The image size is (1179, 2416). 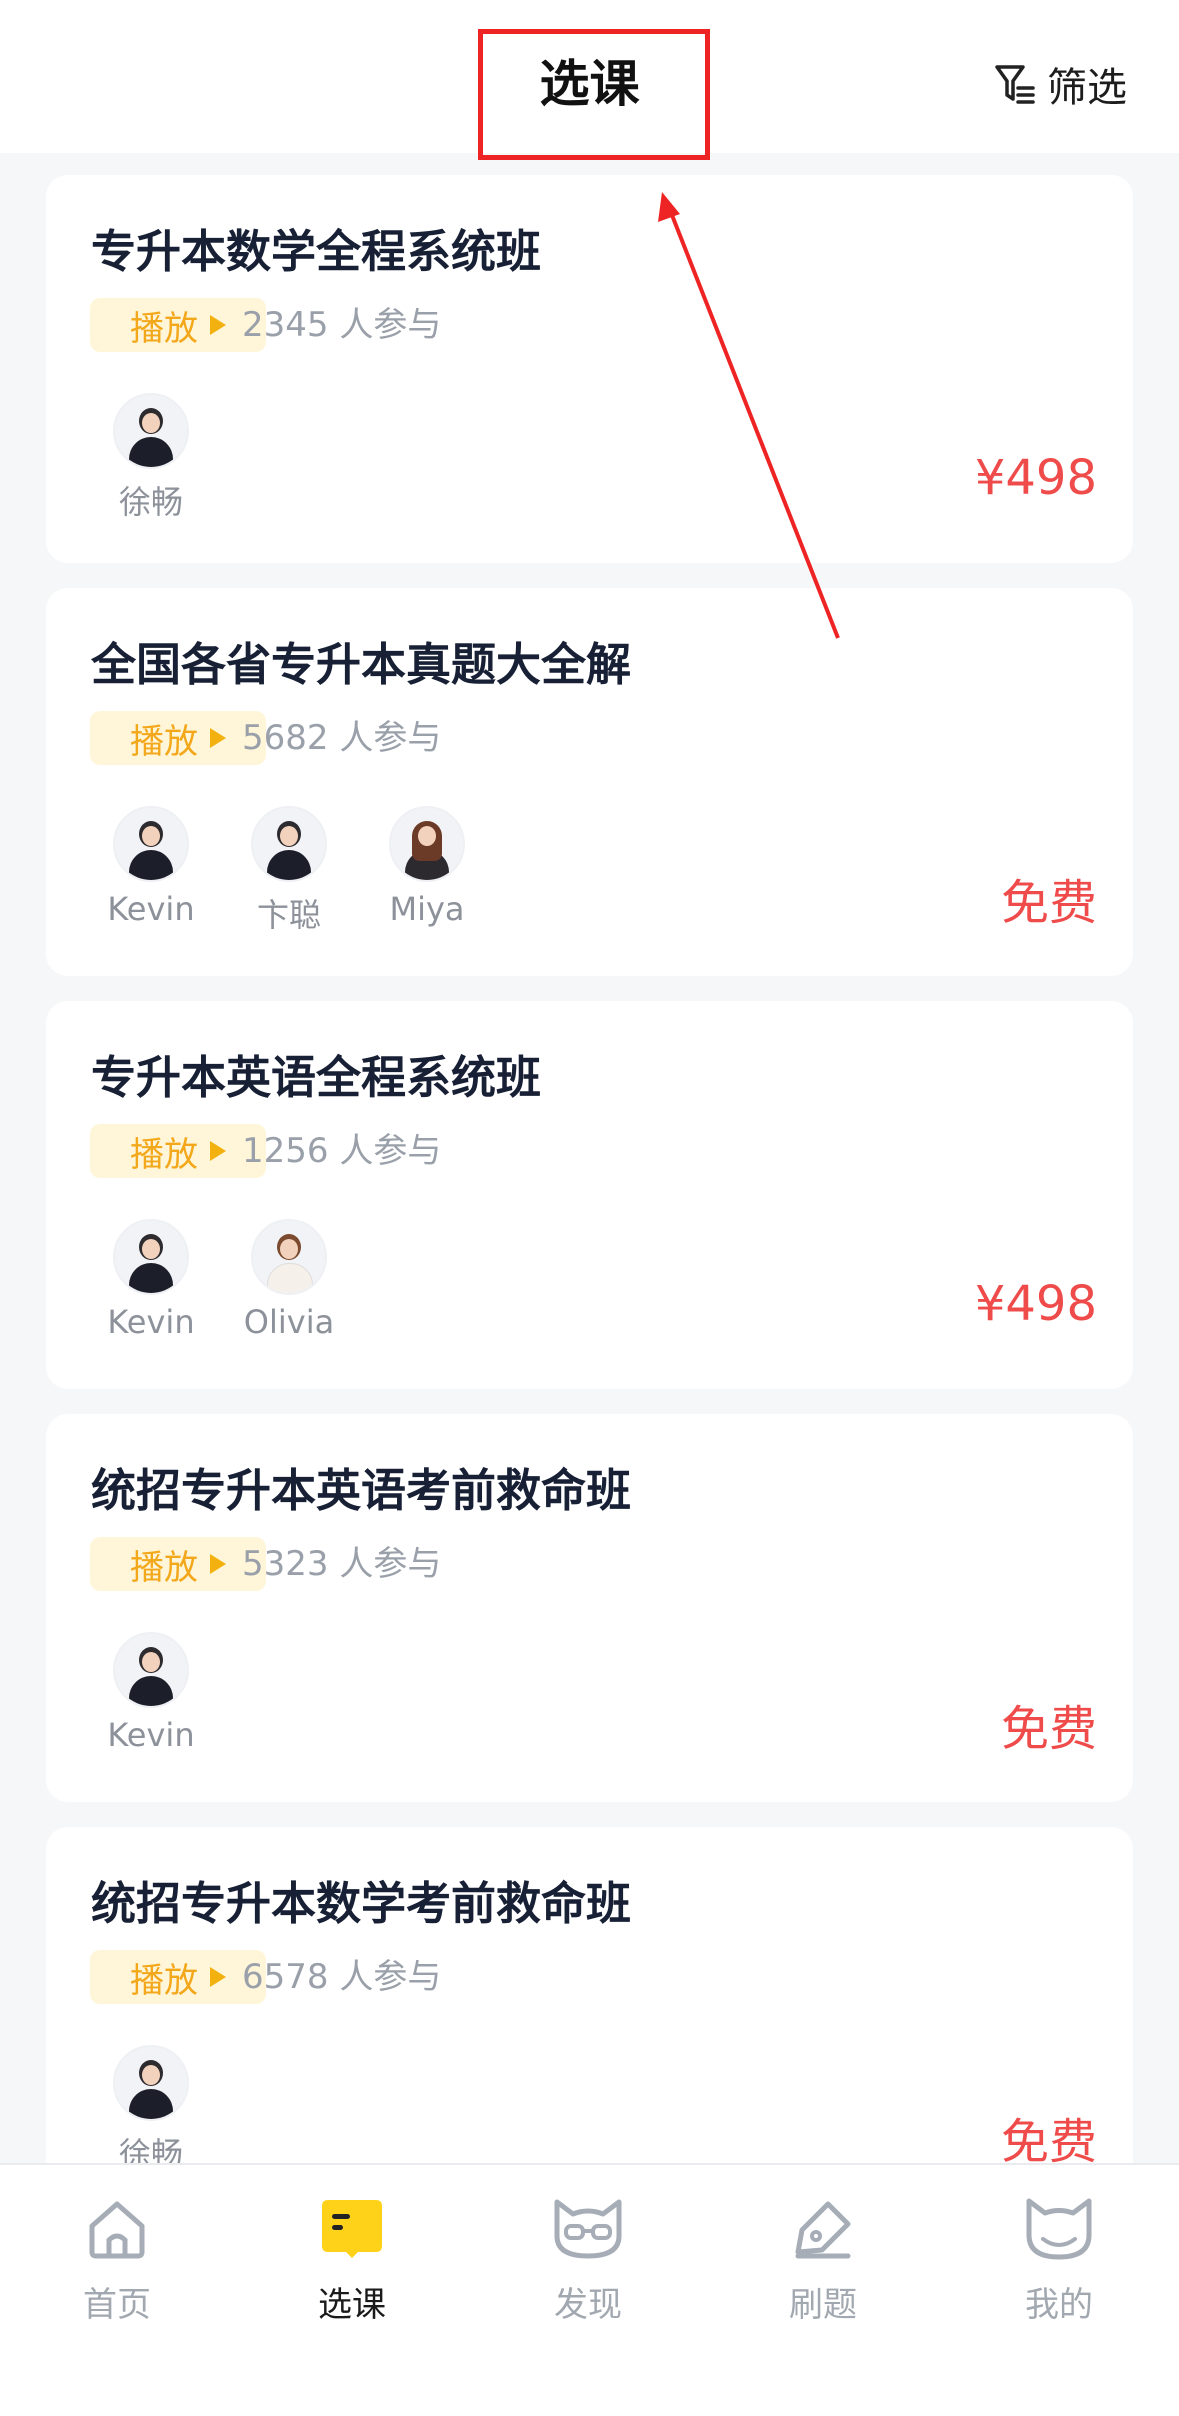 What do you see at coordinates (220, 1280) in the screenshot?
I see `teacher-list: Kevin Olivia` at bounding box center [220, 1280].